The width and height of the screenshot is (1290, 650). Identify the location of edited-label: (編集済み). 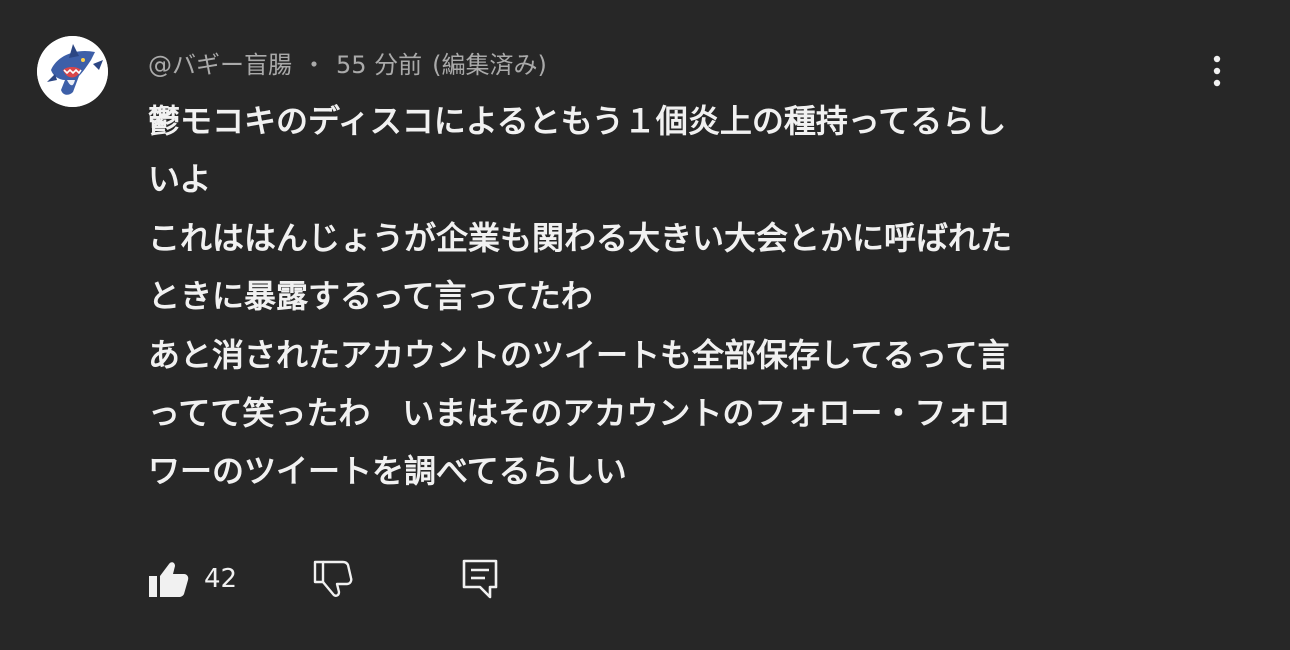
(489, 64).